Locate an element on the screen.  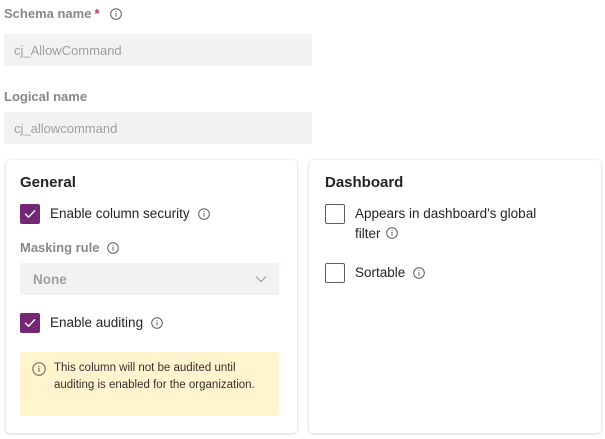
enable-auditing-text: Enable auditing is located at coordinates (97, 322).